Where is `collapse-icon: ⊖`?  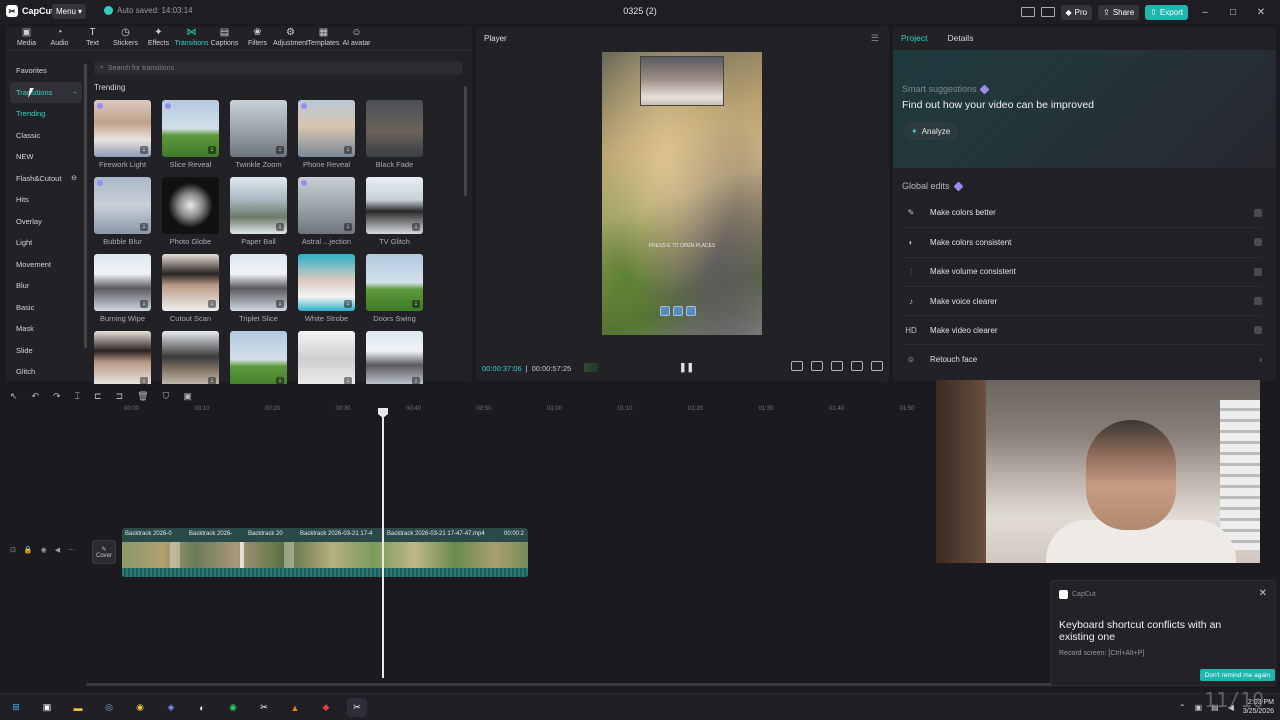 collapse-icon: ⊖ is located at coordinates (74, 178).